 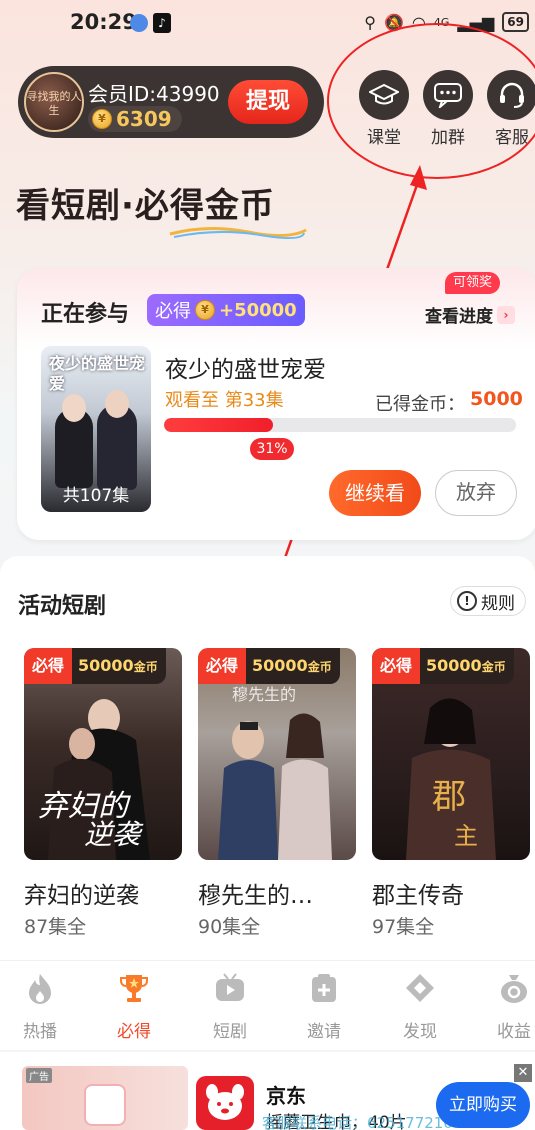 I want to click on svg-text: 逆袭, so click(x=114, y=834).